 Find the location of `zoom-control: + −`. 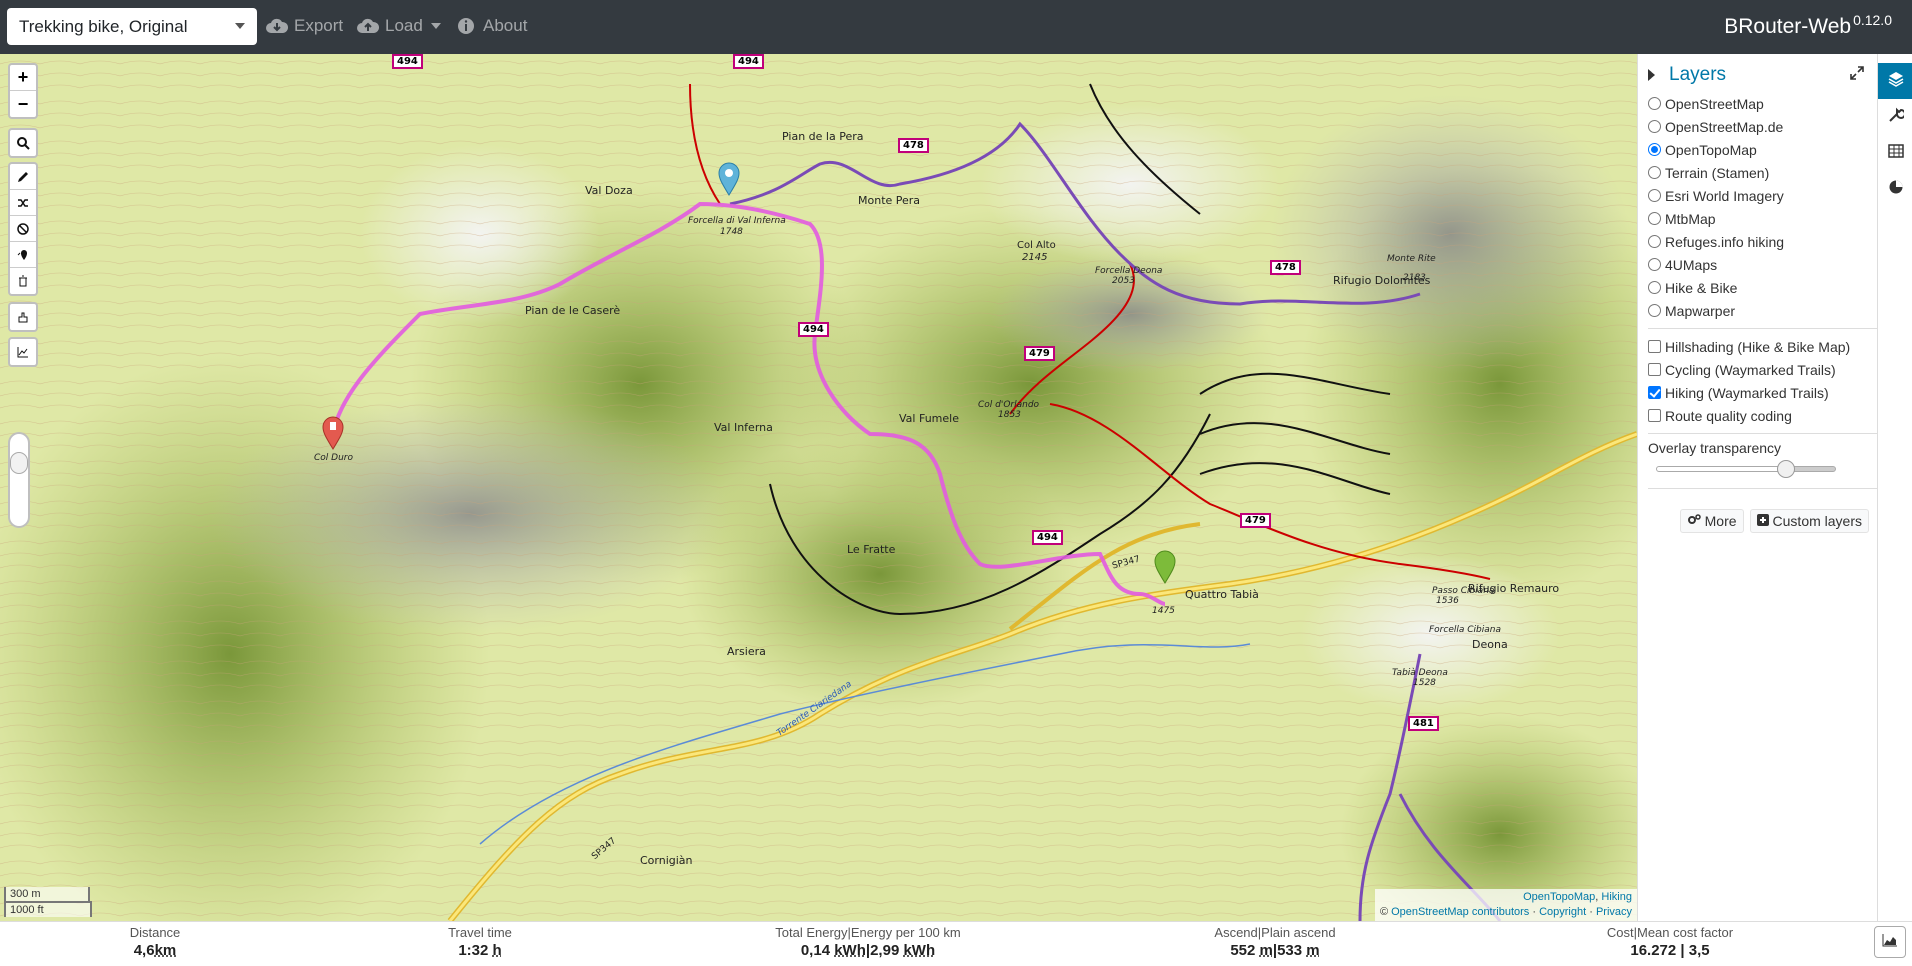

zoom-control: + − is located at coordinates (23, 91).